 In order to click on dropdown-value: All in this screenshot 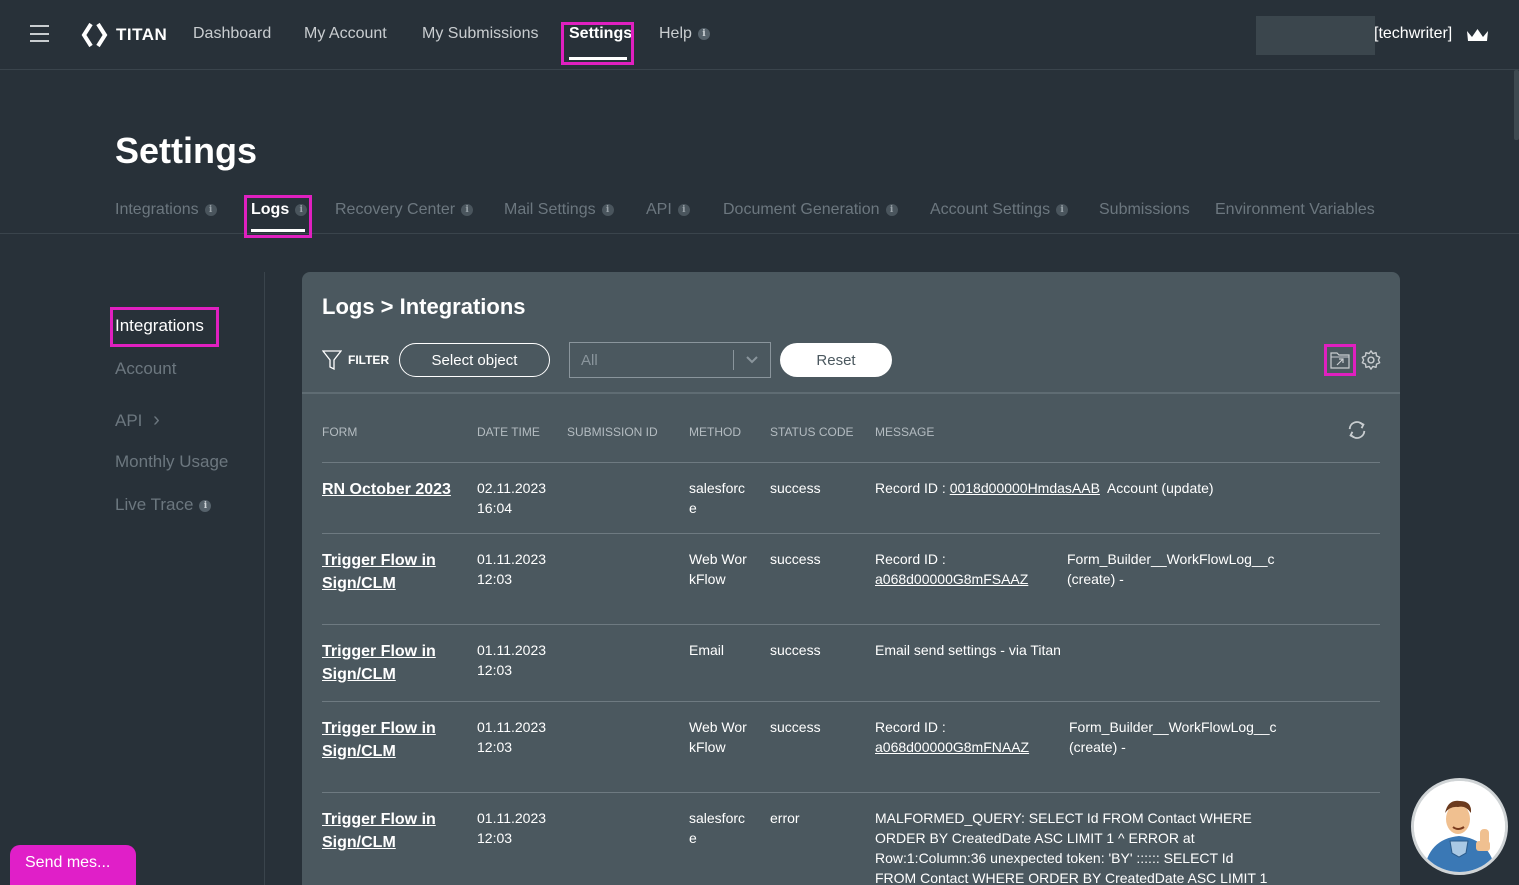, I will do `click(589, 360)`.